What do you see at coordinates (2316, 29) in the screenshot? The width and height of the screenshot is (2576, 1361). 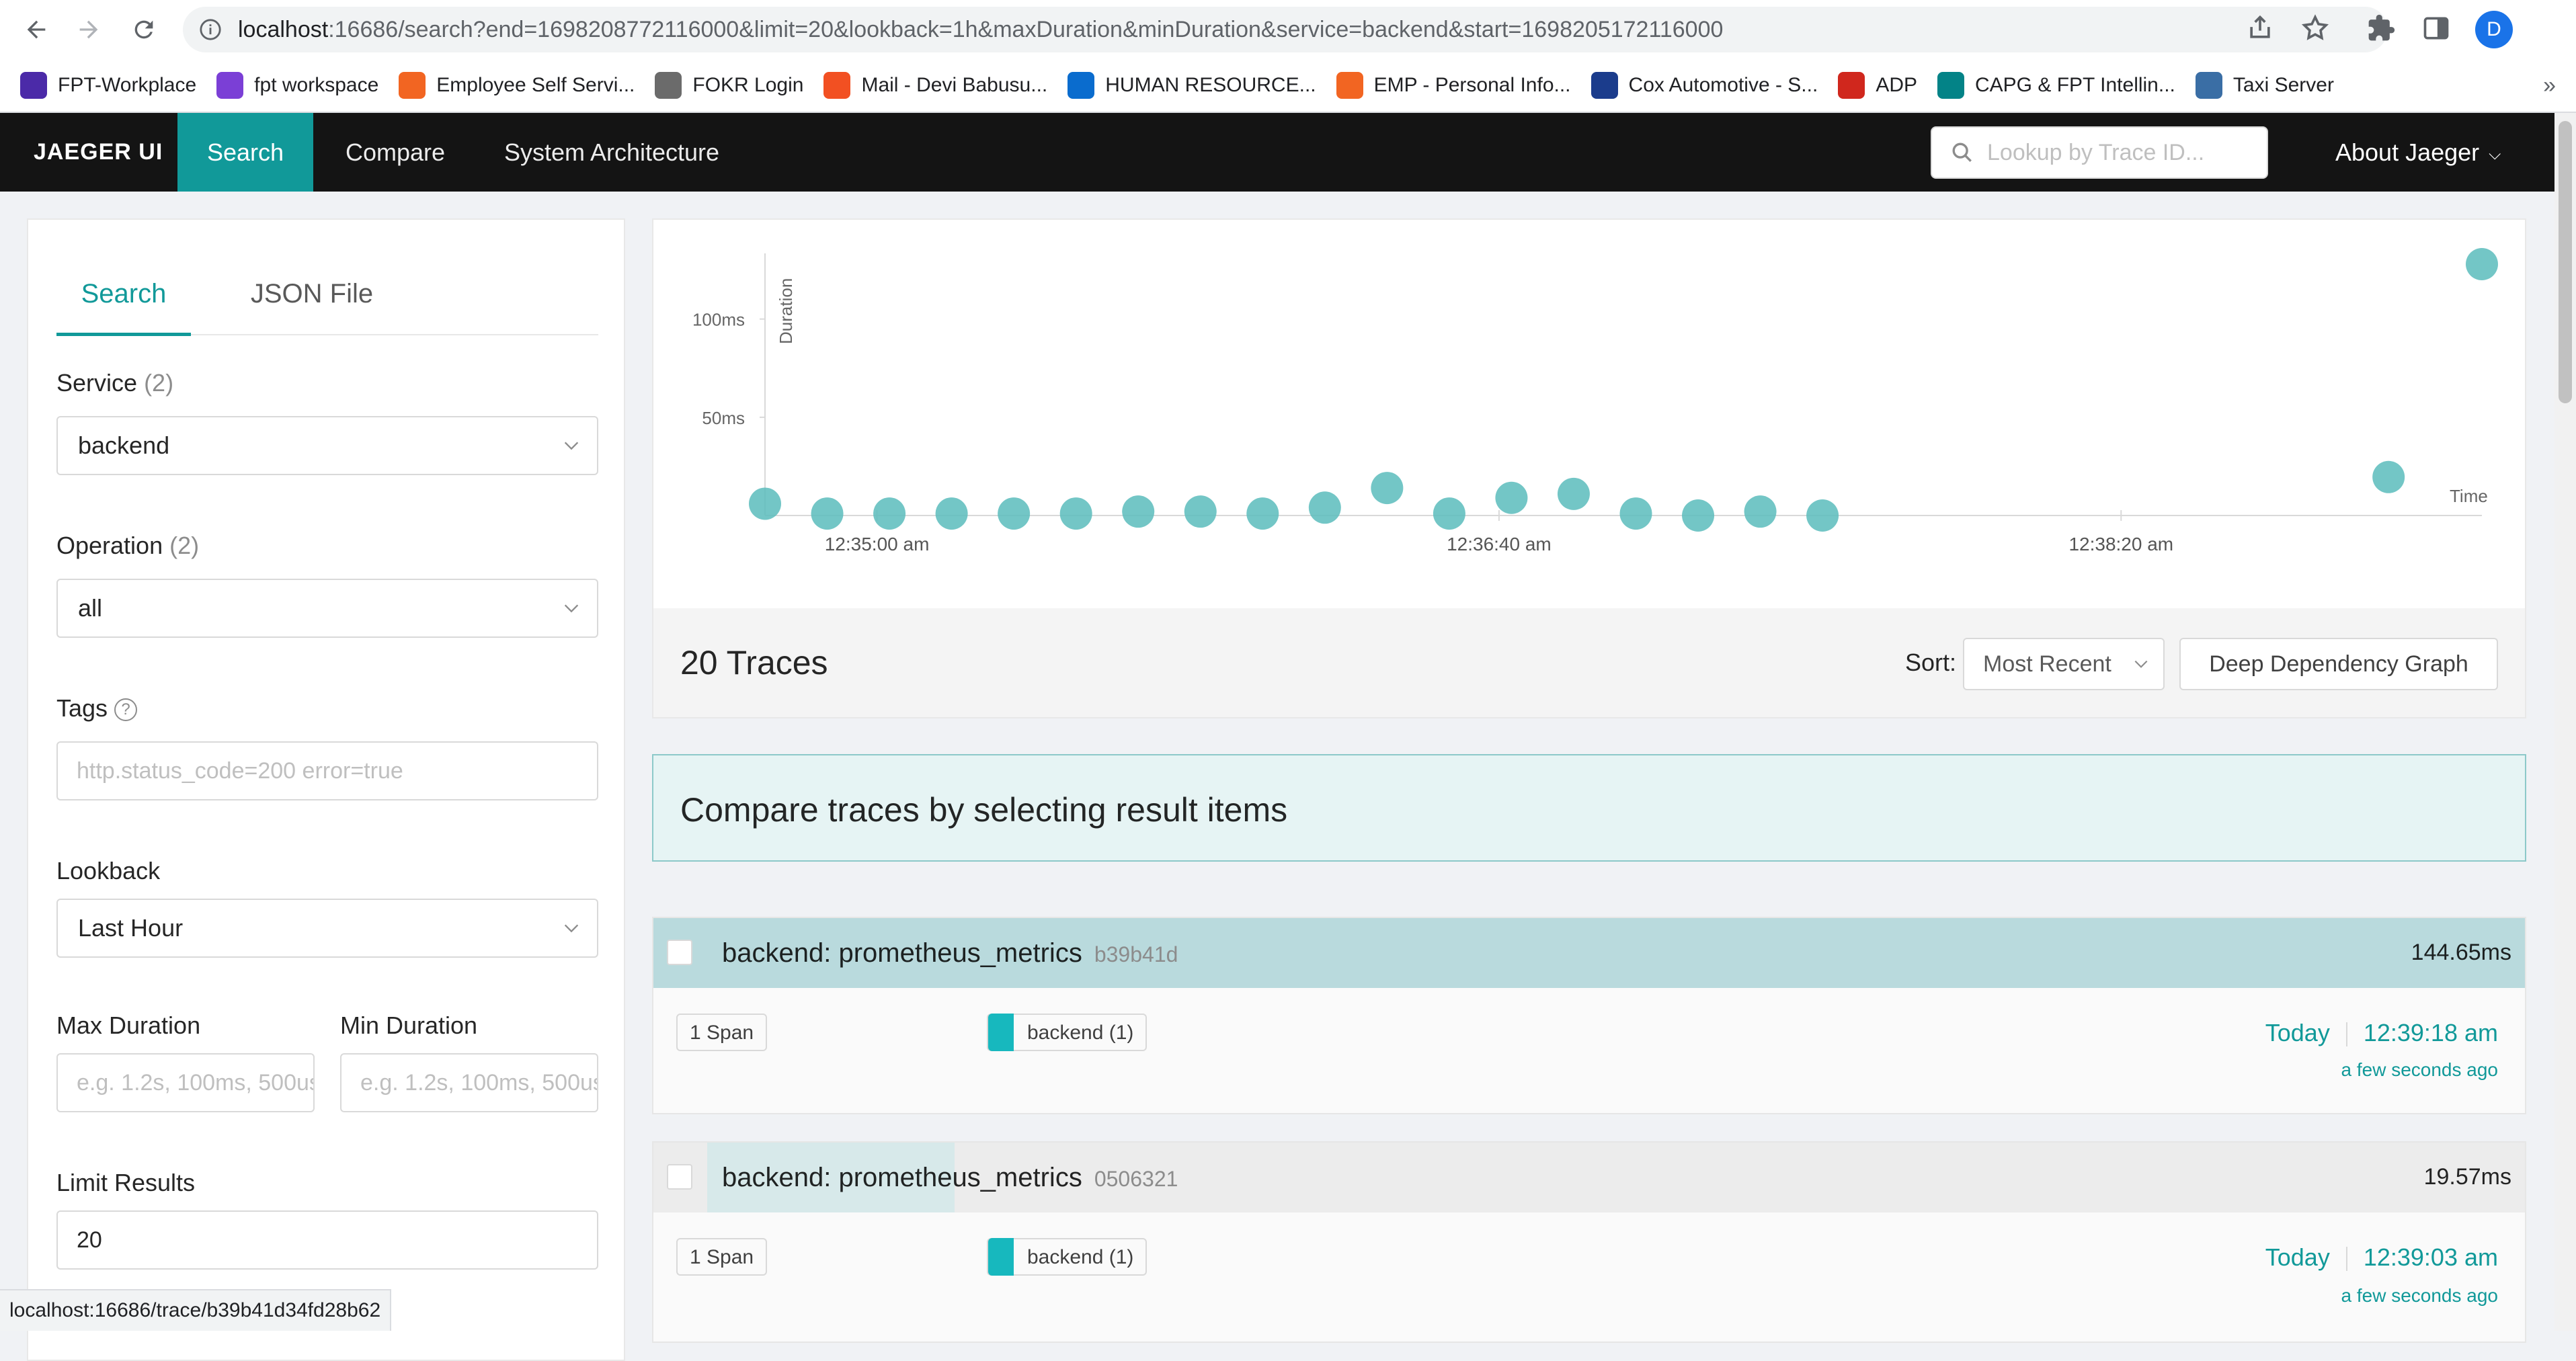 I see `bookmark-star-button` at bounding box center [2316, 29].